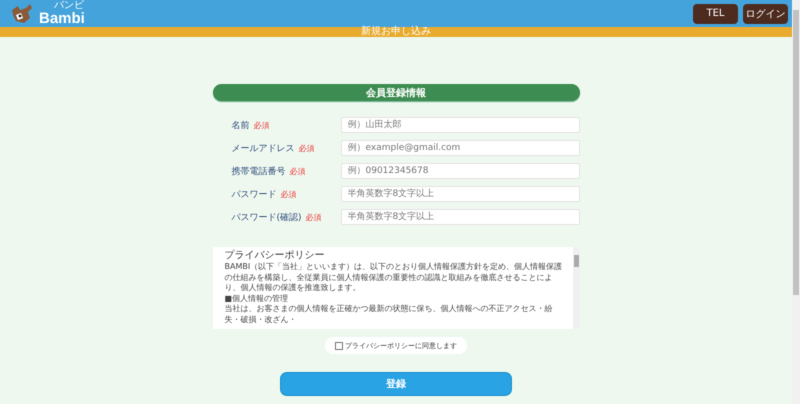 The image size is (800, 404). Describe the element at coordinates (339, 346) in the screenshot. I see `checkbox` at that location.